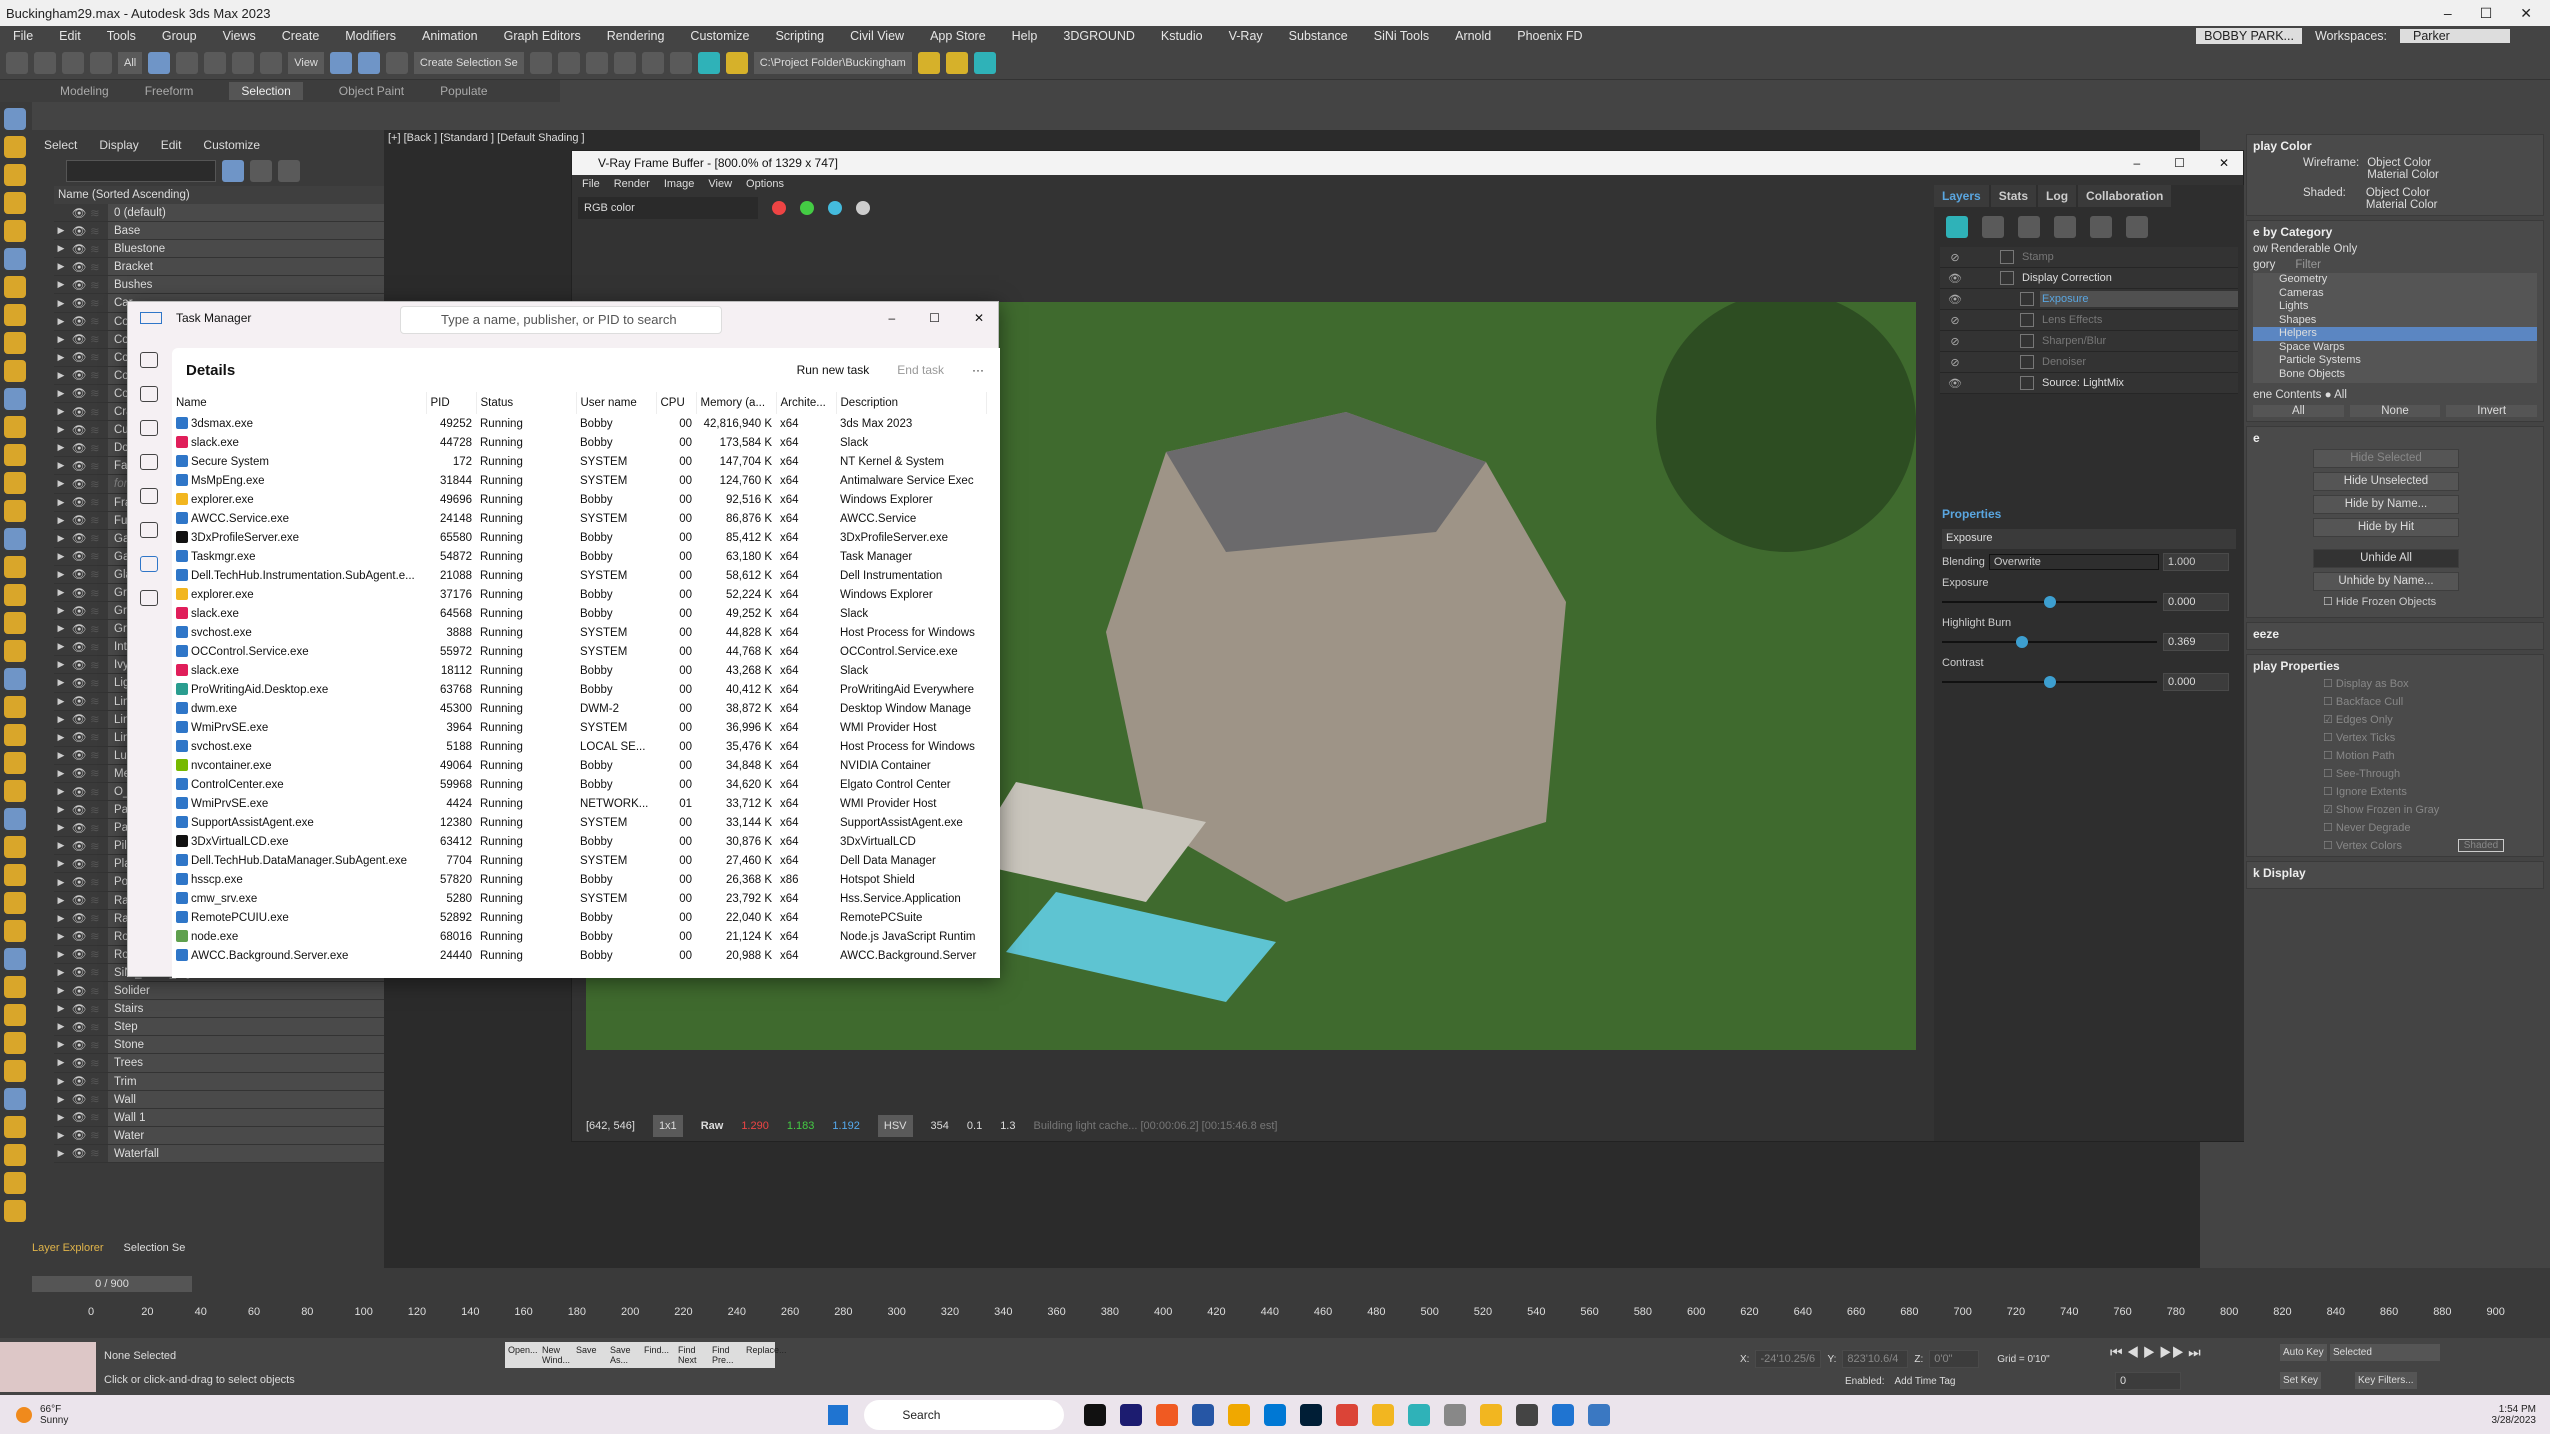 This screenshot has height=1434, width=2550. I want to click on maxscript-listener, so click(48, 1367).